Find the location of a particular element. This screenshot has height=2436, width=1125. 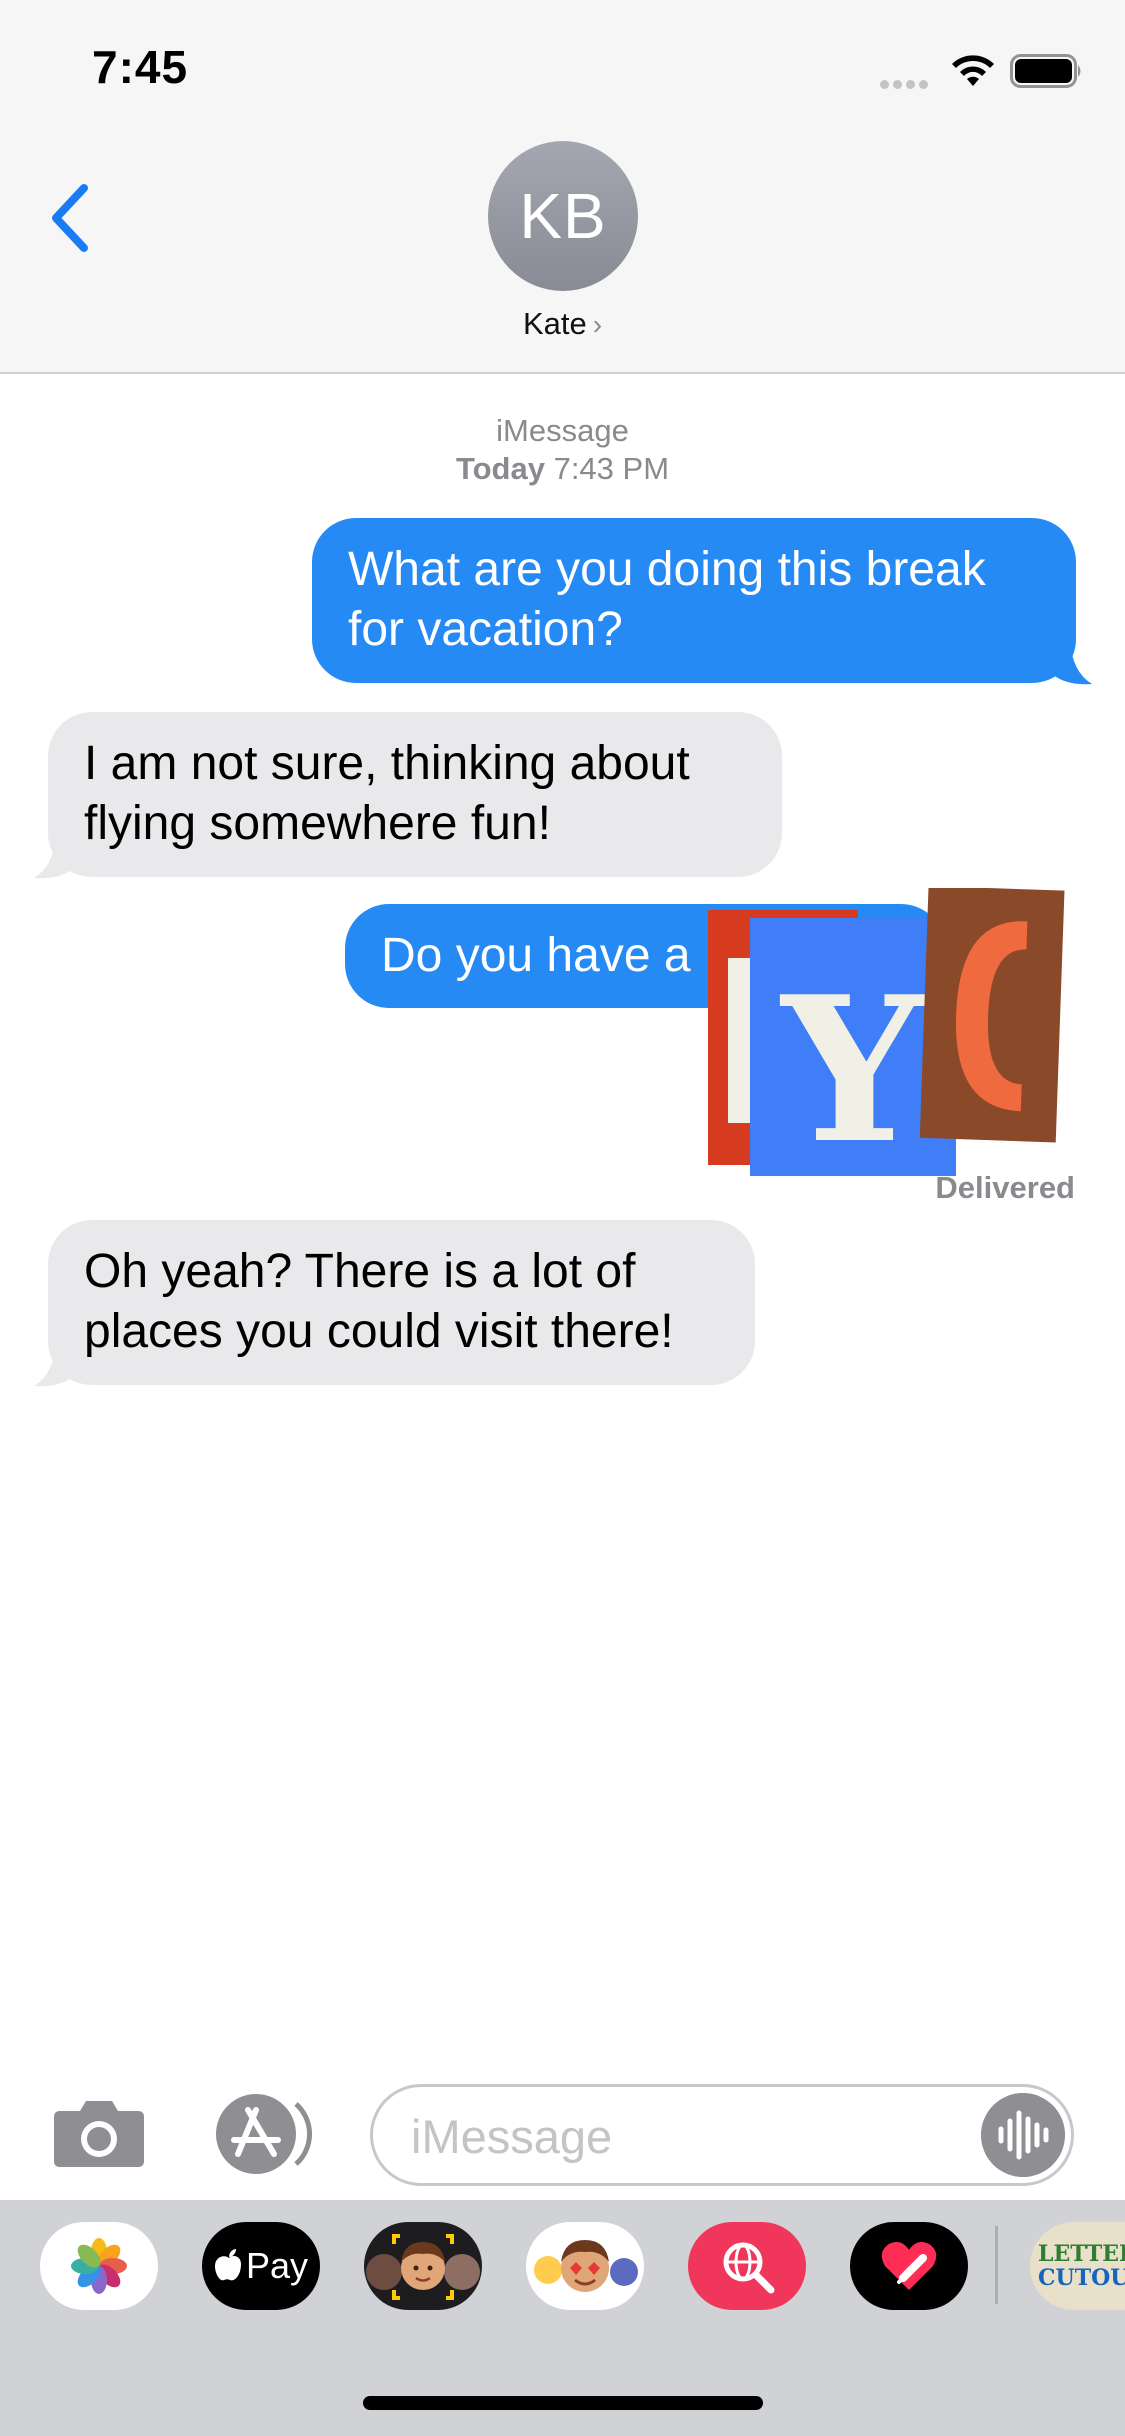

audio-message-button is located at coordinates (1023, 2135).